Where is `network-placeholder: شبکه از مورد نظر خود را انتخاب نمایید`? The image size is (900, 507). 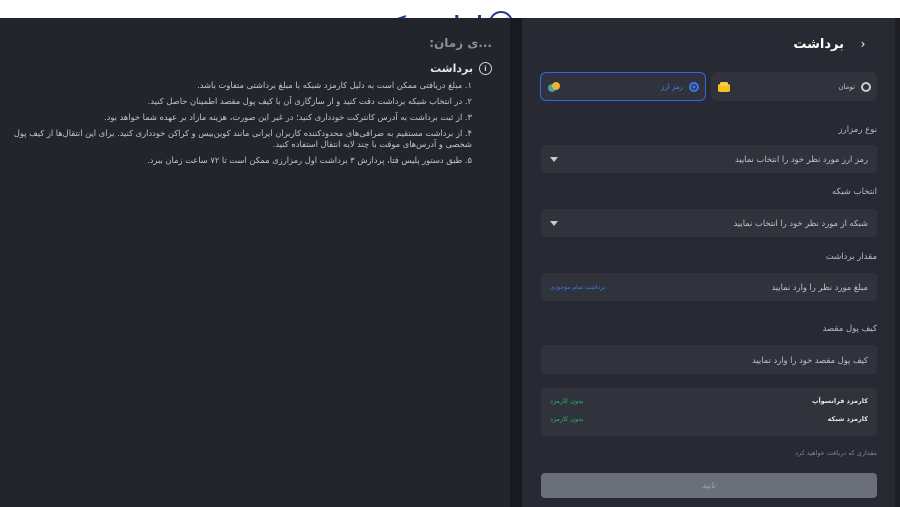 network-placeholder: شبکه از مورد نظر خود را انتخاب نمایید is located at coordinates (800, 223).